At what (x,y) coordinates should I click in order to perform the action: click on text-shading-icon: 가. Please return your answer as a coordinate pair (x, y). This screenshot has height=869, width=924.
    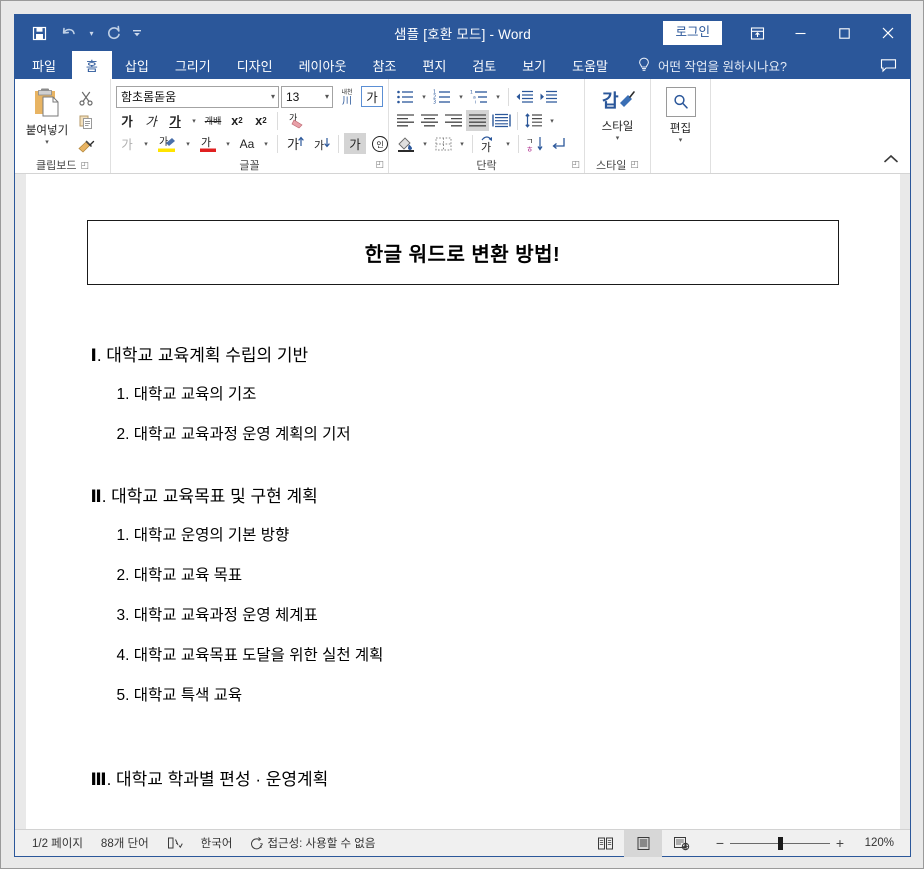
    Looking at the image, I should click on (355, 143).